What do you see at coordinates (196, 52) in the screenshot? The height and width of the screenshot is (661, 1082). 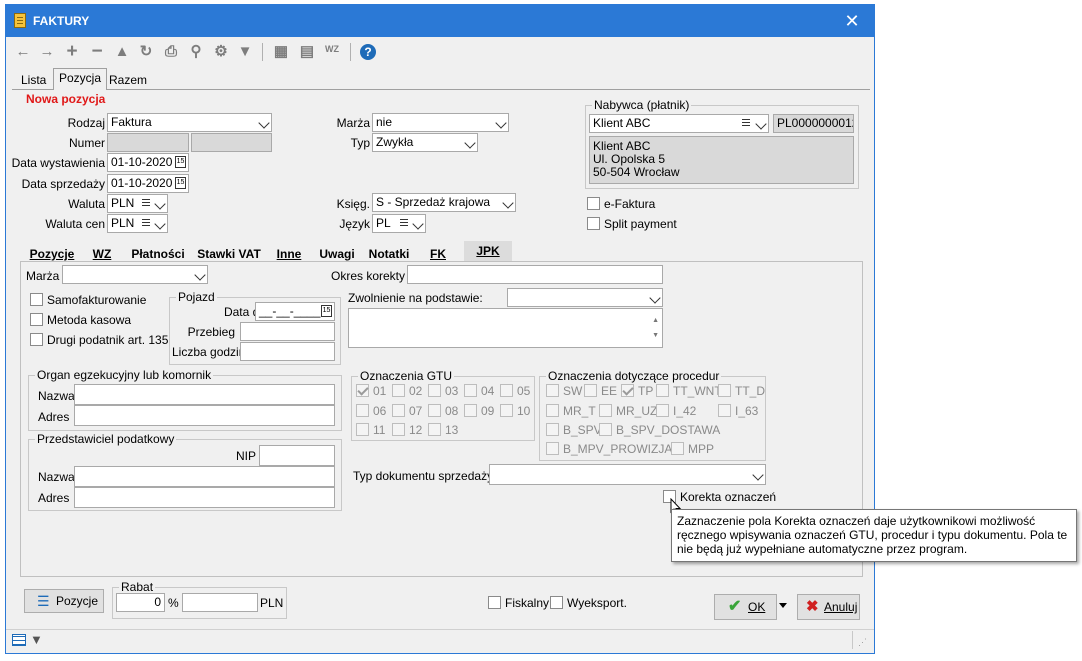 I see `zoom-icon: ⚲` at bounding box center [196, 52].